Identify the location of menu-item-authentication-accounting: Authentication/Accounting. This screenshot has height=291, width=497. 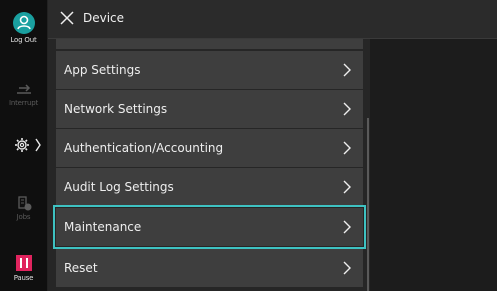
(209, 148).